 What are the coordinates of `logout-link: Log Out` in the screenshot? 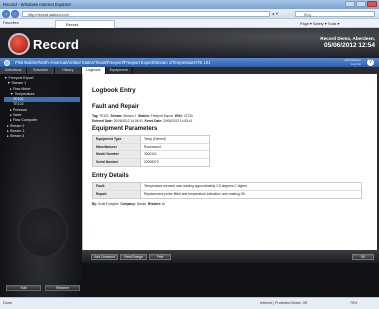 It's located at (353, 64).